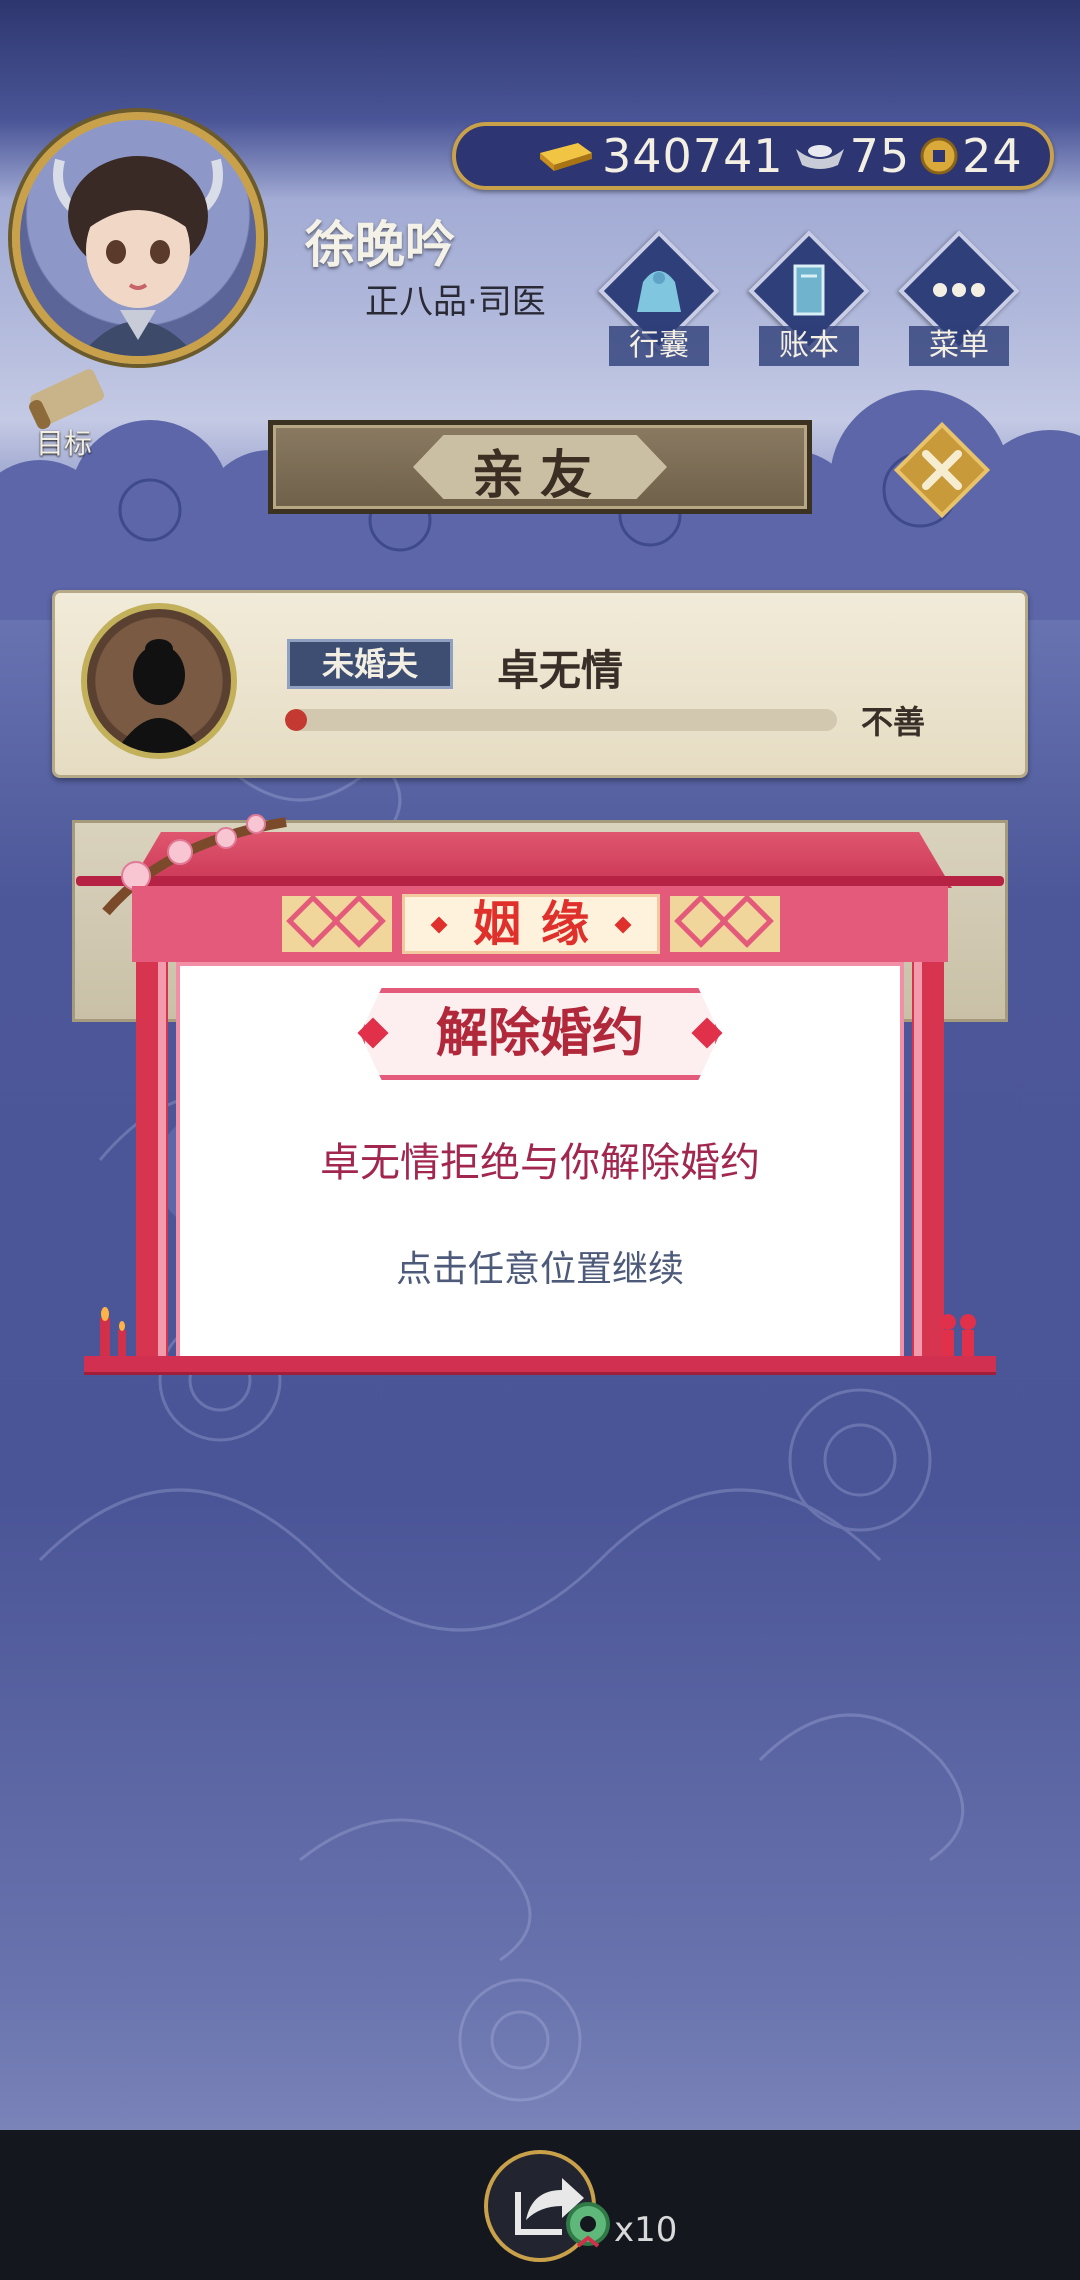 This screenshot has width=1080, height=2280. Describe the element at coordinates (809, 292) in the screenshot. I see `ledger-icon` at that location.